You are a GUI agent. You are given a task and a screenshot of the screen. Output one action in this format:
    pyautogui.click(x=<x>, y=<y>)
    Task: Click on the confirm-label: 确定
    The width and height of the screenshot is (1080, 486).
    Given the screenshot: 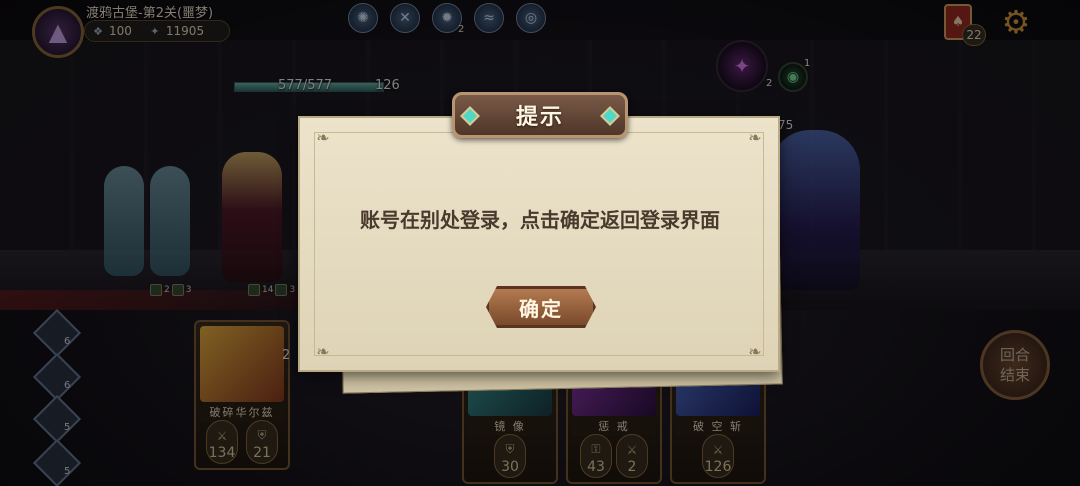 What is the action you would take?
    pyautogui.click(x=541, y=308)
    